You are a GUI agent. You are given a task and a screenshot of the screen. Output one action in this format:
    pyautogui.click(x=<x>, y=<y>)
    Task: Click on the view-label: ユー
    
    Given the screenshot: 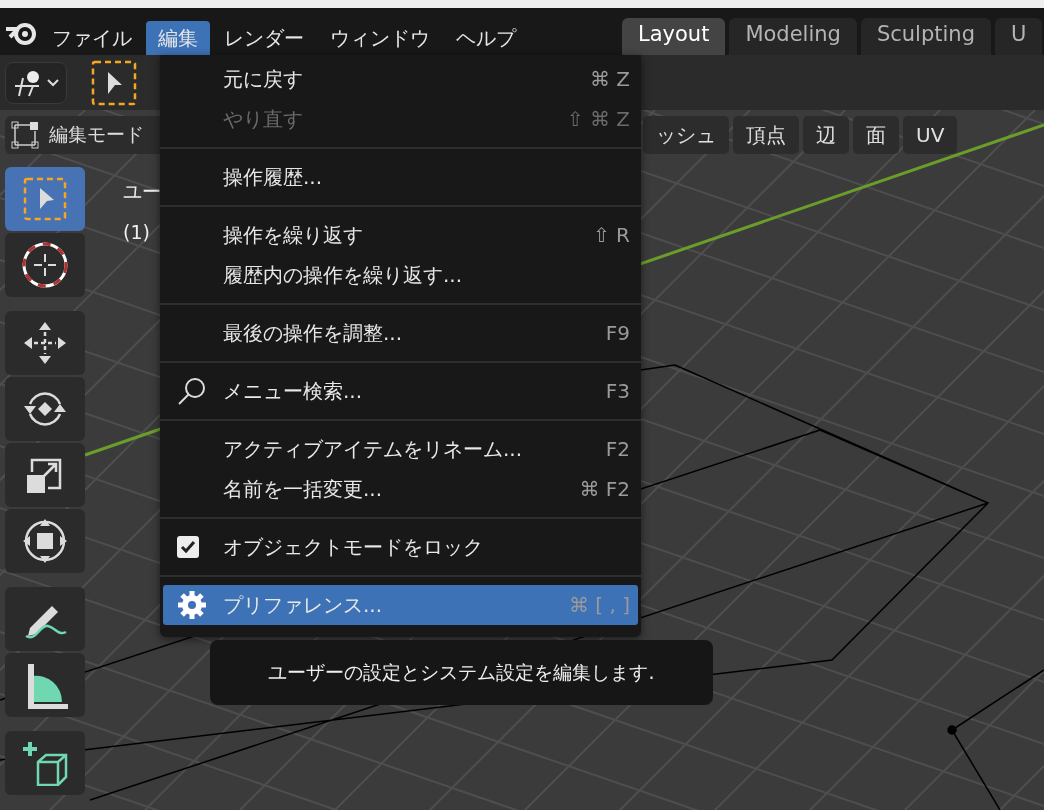 What is the action you would take?
    pyautogui.click(x=142, y=191)
    